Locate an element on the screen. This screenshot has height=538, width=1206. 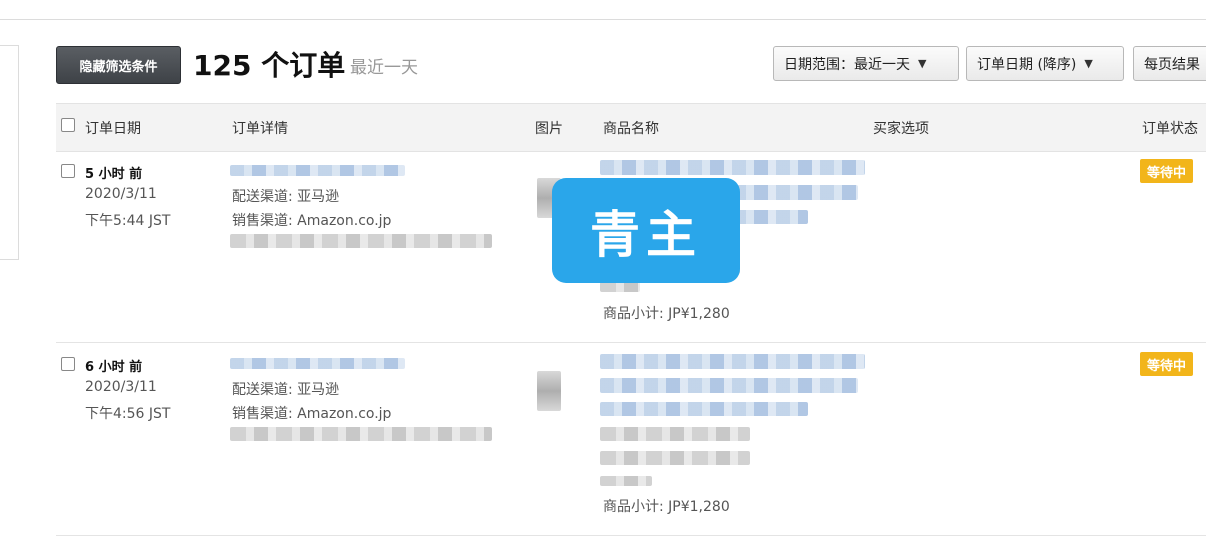
col-image: 图片 is located at coordinates (549, 129).